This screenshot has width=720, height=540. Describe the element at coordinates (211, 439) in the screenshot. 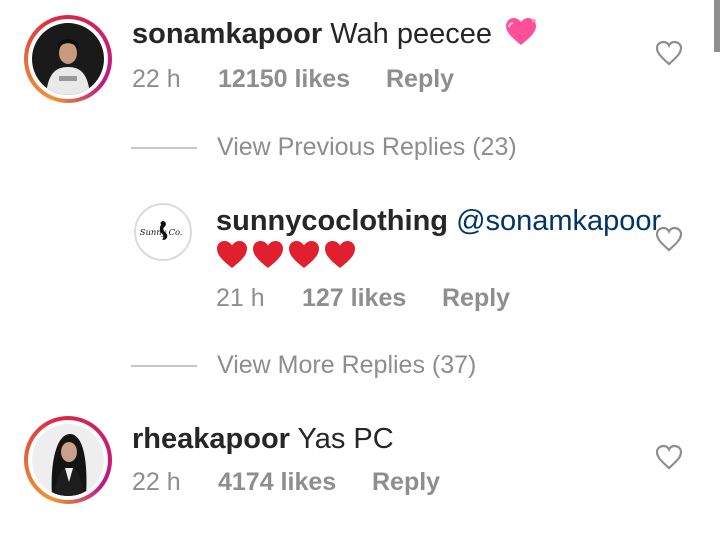

I see `username: rheakapoor` at that location.